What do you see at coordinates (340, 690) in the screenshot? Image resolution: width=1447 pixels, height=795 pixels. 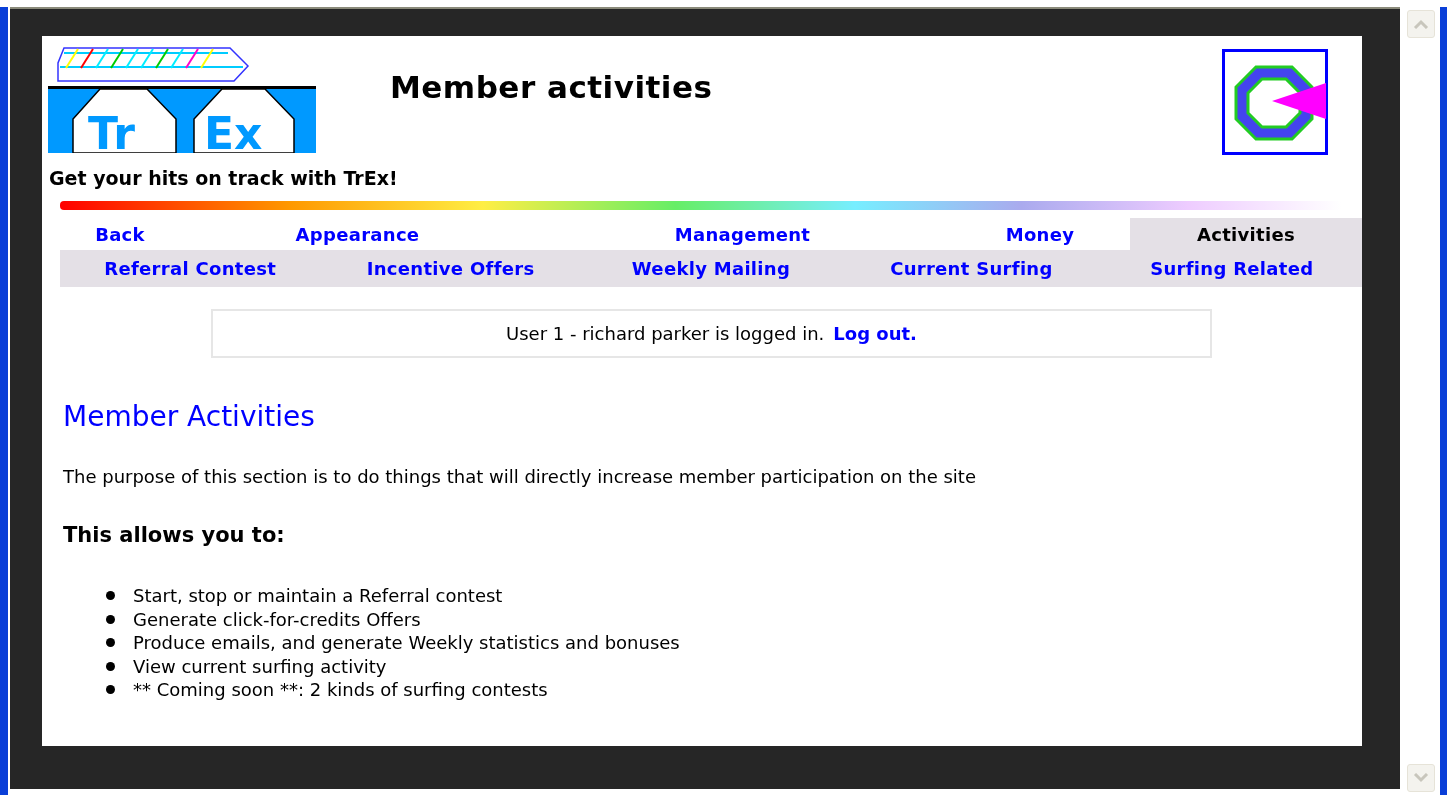 I see `list-item: ** Coming soon **: 2 kinds of surfing contests` at bounding box center [340, 690].